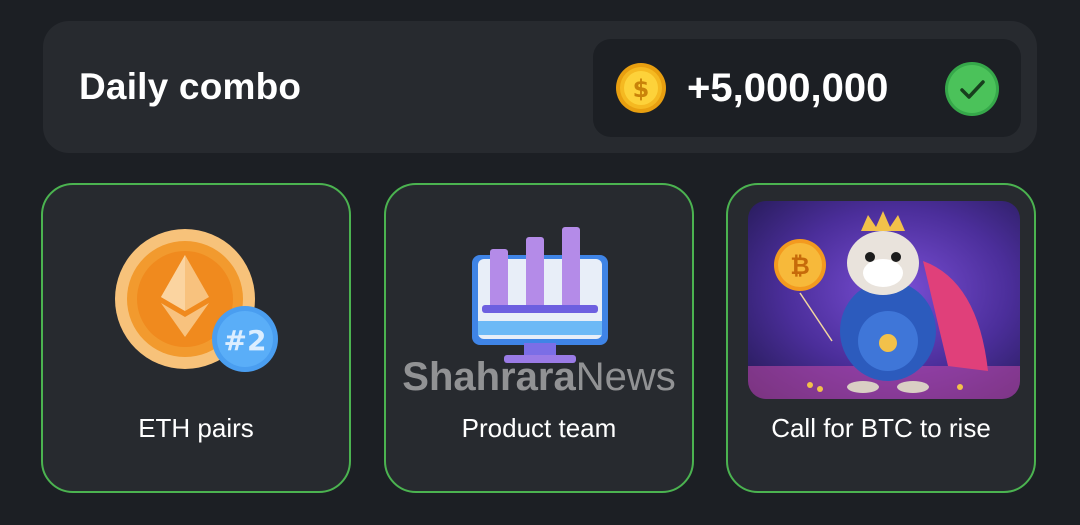  I want to click on svg-text: ShahraraNews, so click(538, 377).